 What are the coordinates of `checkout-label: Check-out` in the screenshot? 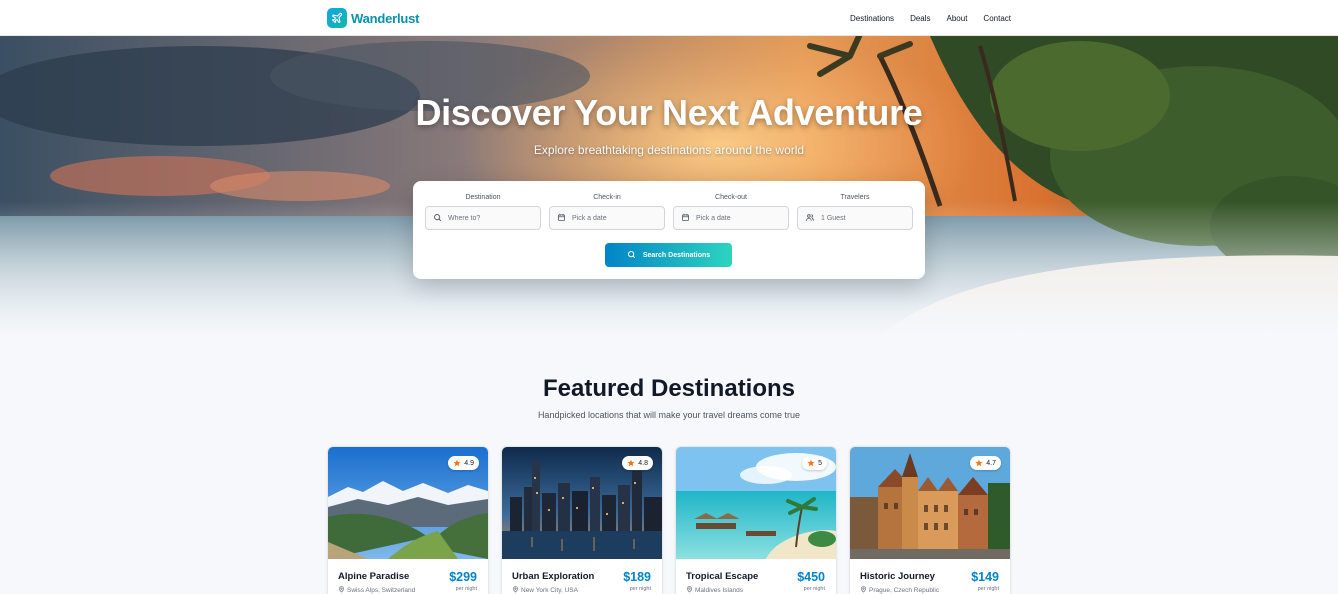 It's located at (731, 197).